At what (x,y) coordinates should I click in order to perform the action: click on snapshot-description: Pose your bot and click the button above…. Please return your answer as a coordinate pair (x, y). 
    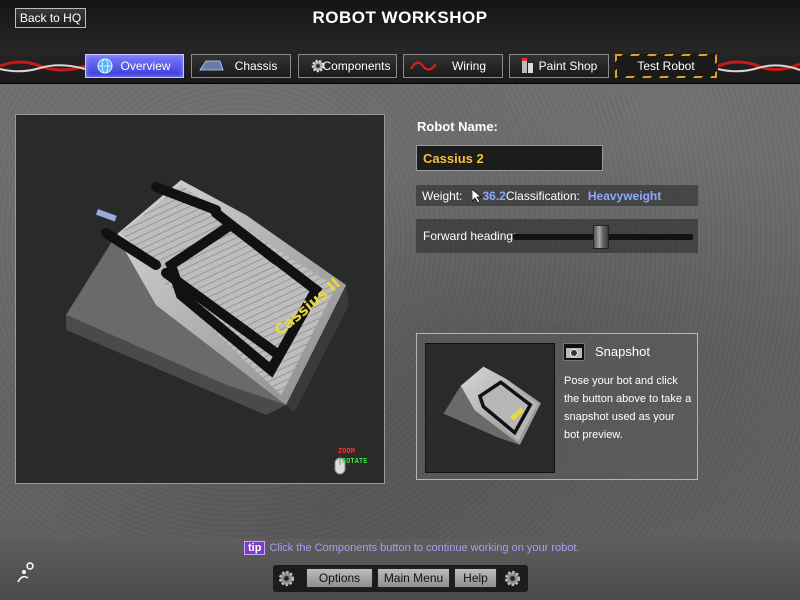
    Looking at the image, I should click on (628, 408).